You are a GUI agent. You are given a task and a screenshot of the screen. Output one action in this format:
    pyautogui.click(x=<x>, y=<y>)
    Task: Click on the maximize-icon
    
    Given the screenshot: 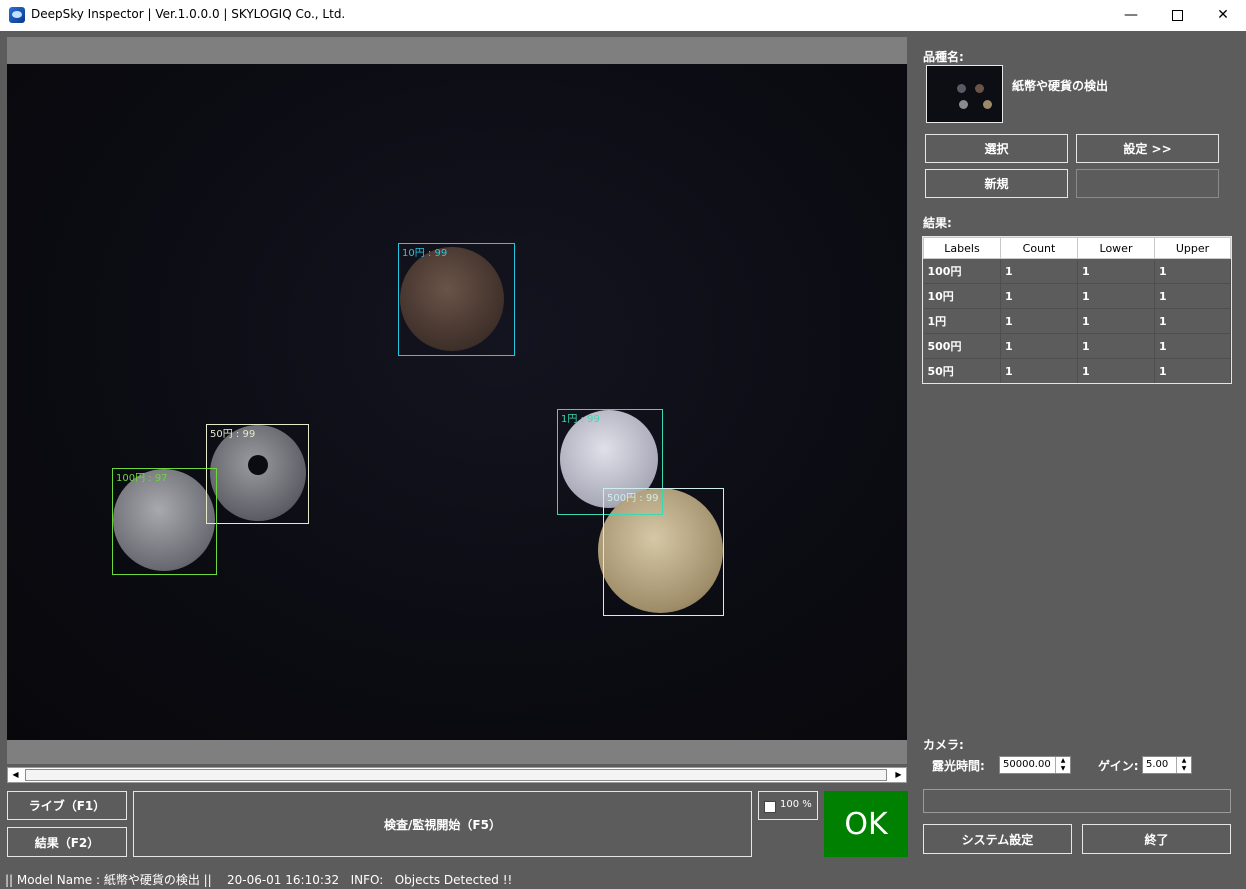 What is the action you would take?
    pyautogui.click(x=1177, y=15)
    